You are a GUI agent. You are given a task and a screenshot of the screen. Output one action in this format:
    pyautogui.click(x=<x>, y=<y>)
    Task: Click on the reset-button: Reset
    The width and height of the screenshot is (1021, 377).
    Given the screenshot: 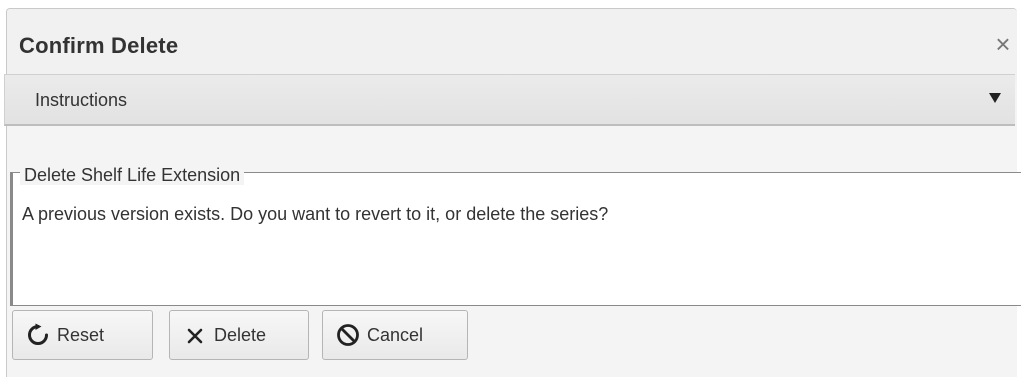 What is the action you would take?
    pyautogui.click(x=82, y=335)
    